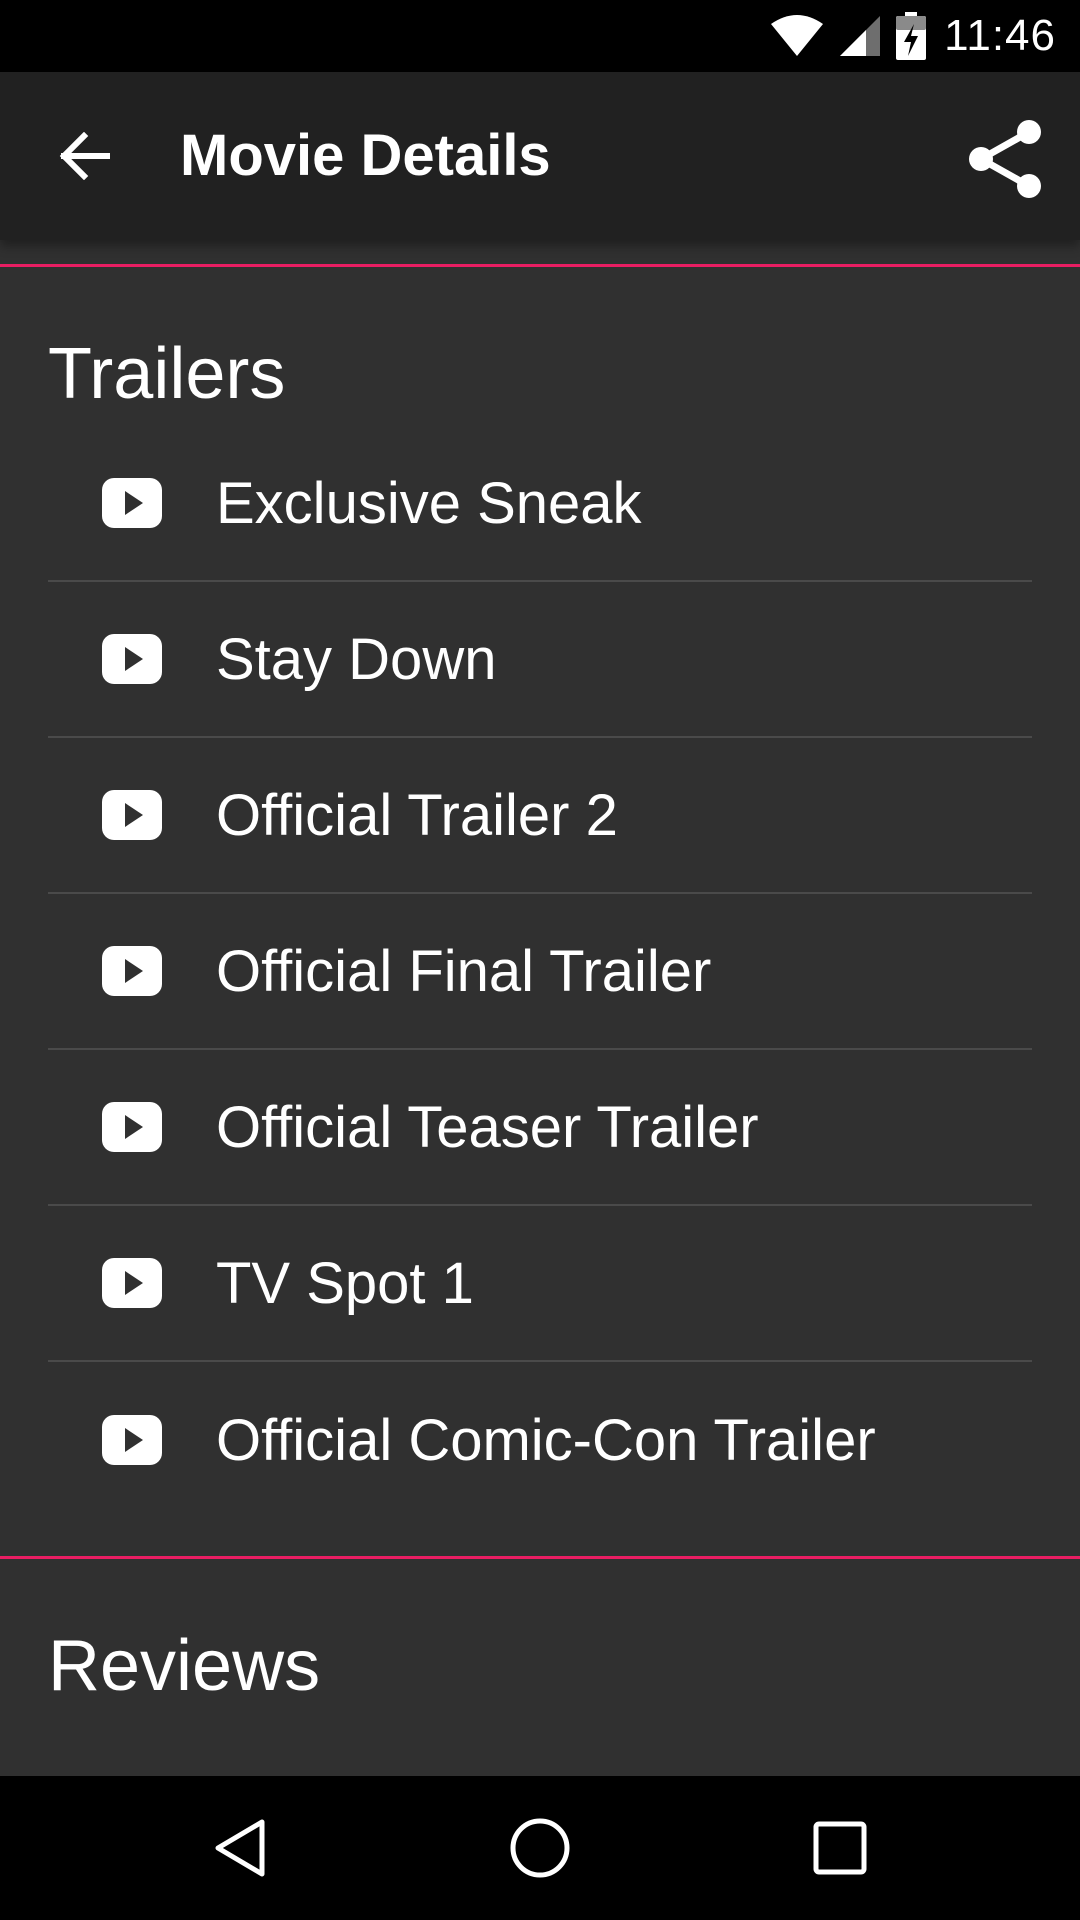 Image resolution: width=1080 pixels, height=1920 pixels. Describe the element at coordinates (356, 659) in the screenshot. I see `trailer-label: Stay Down` at that location.